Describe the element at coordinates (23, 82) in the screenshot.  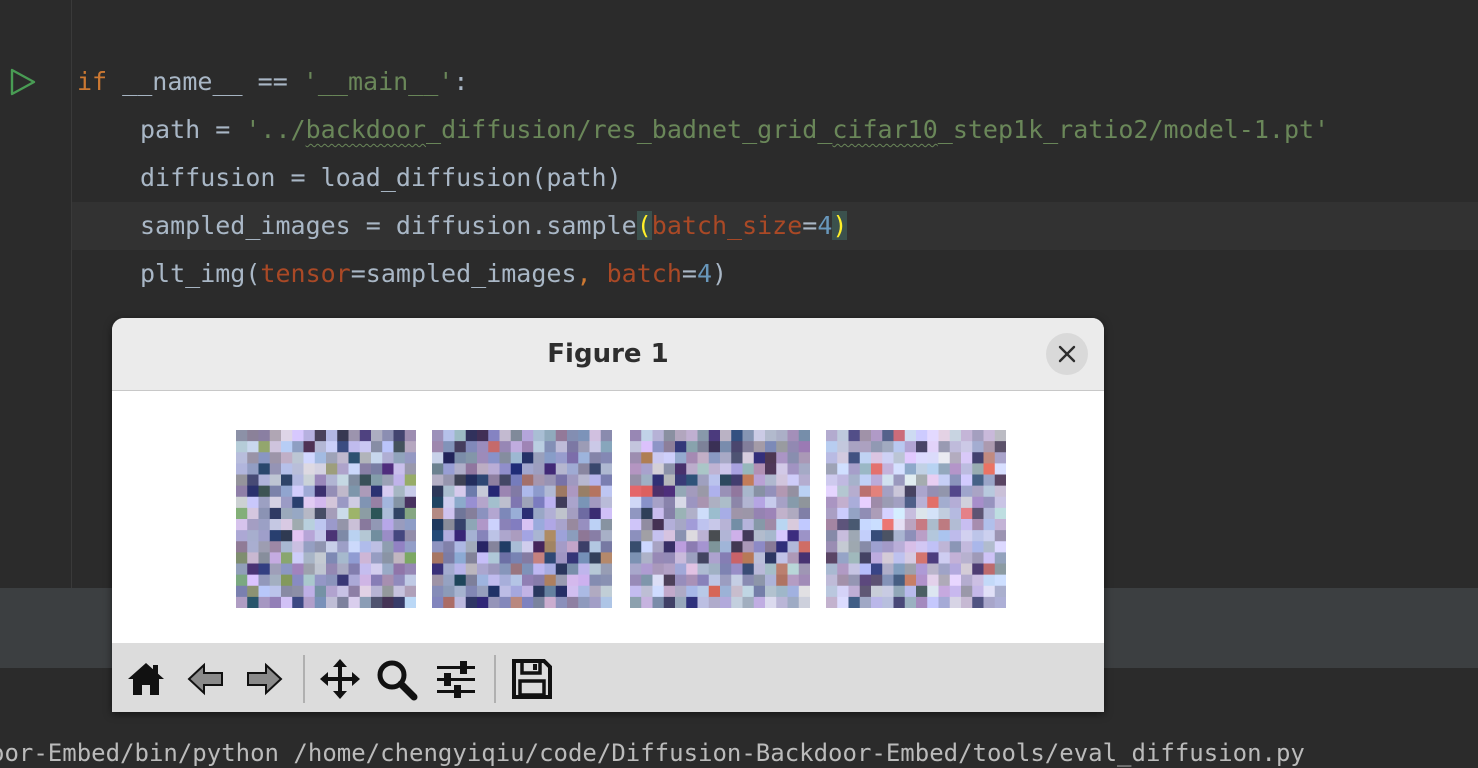
I see `run-icon` at that location.